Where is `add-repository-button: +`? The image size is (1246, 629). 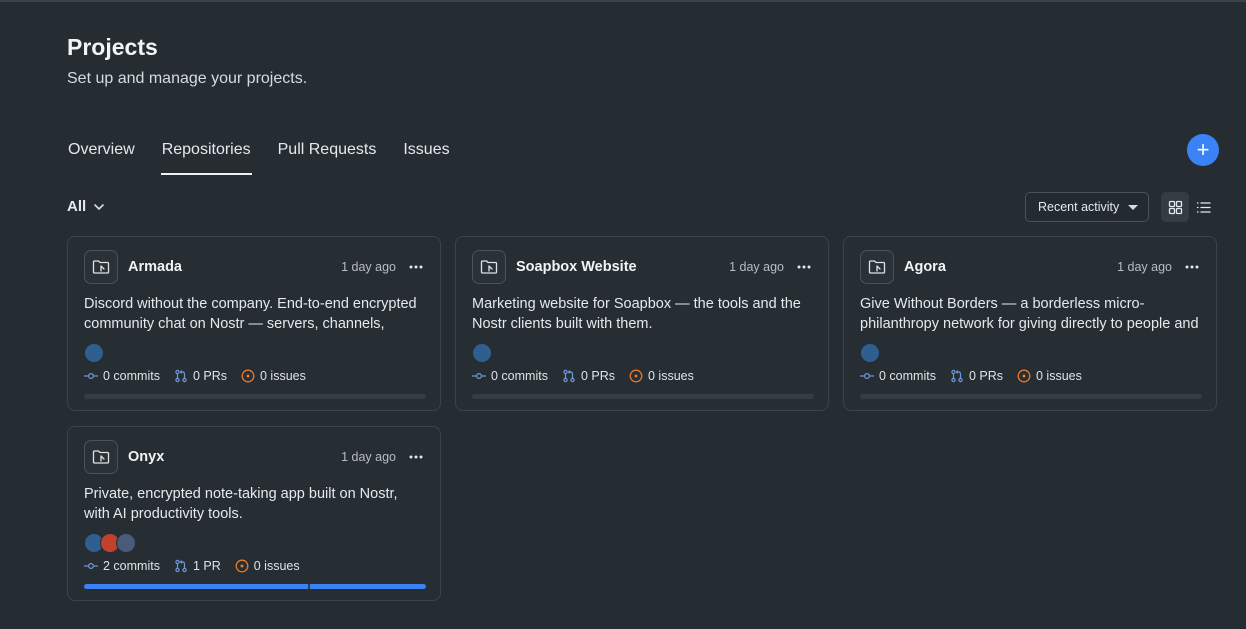
add-repository-button: + is located at coordinates (1203, 150).